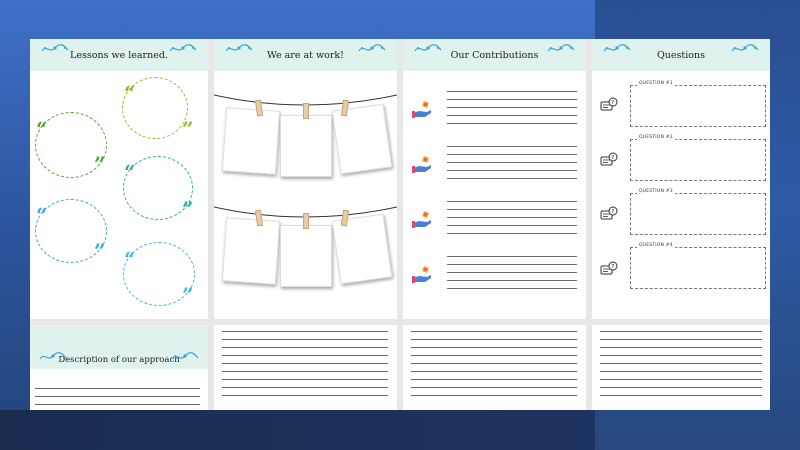 This screenshot has height=450, width=800. What do you see at coordinates (494, 363) in the screenshot?
I see `contribution-note-lines` at bounding box center [494, 363].